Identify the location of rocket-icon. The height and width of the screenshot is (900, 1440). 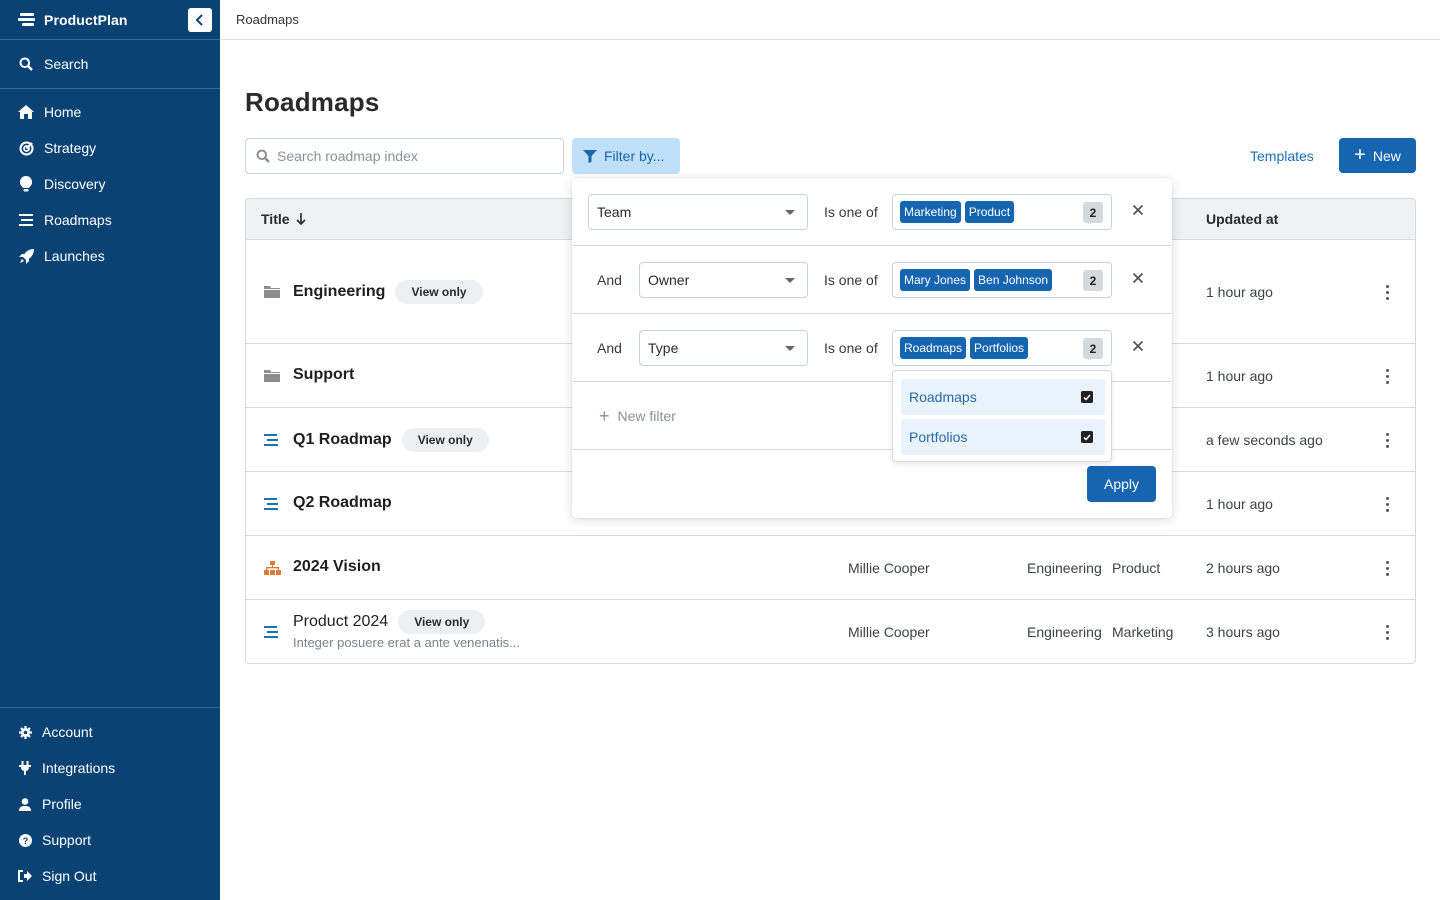
(26, 256).